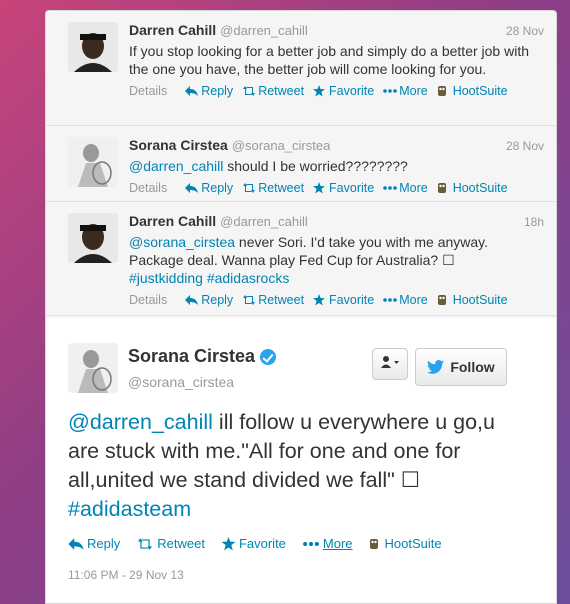 Image resolution: width=570 pixels, height=604 pixels. What do you see at coordinates (209, 278) in the screenshot?
I see `hashtag-links: #justkidding #adidasrocks` at bounding box center [209, 278].